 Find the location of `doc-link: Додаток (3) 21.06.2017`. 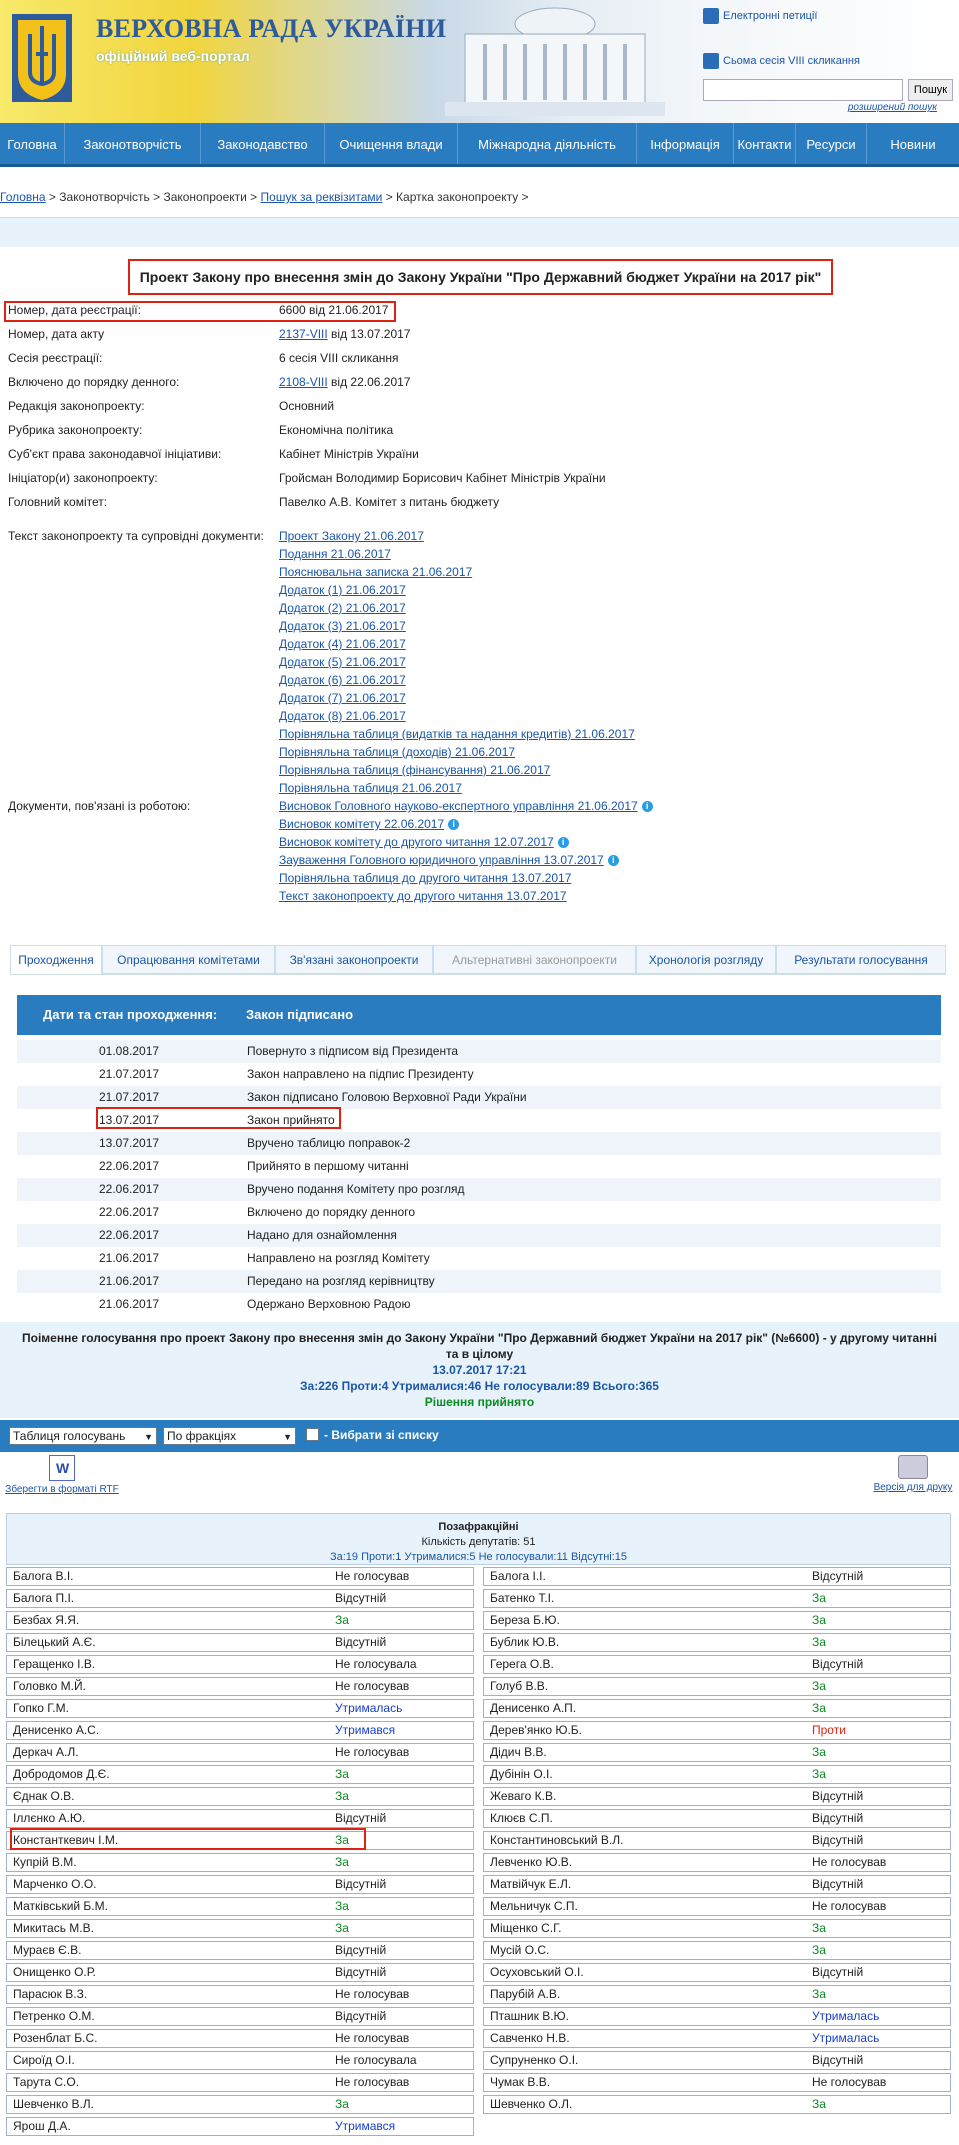

doc-link: Додаток (3) 21.06.2017 is located at coordinates (342, 626).